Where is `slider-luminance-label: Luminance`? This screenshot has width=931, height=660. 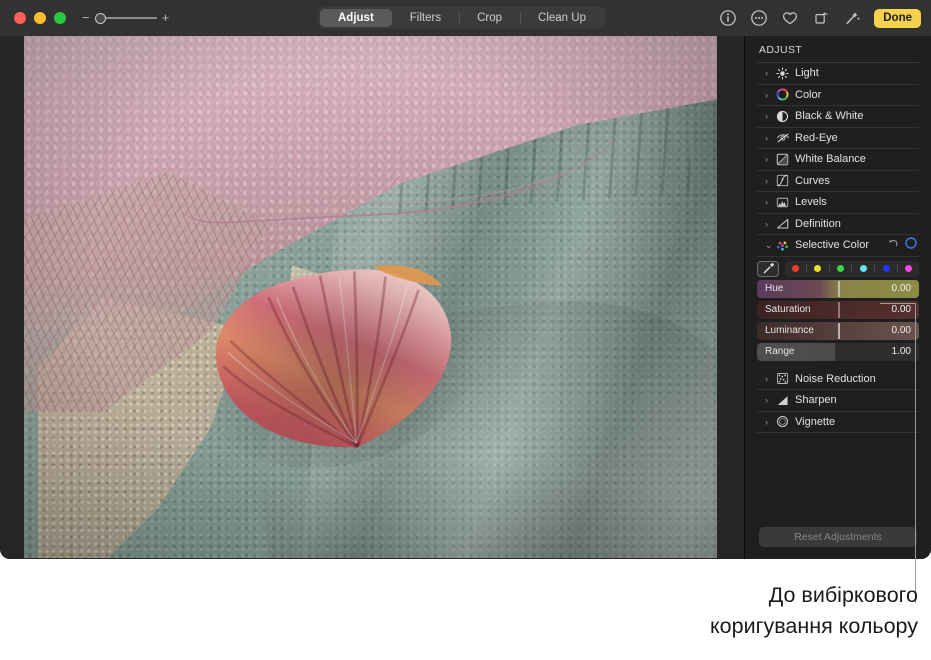
slider-luminance-label: Luminance is located at coordinates (789, 330).